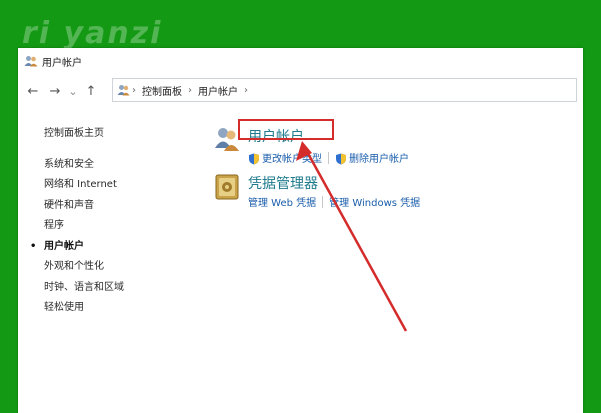 This screenshot has height=413, width=601. I want to click on navigation-bar: ← → ⌄ ↑ › 控制面板 › 用户帐户 ›, so click(300, 91).